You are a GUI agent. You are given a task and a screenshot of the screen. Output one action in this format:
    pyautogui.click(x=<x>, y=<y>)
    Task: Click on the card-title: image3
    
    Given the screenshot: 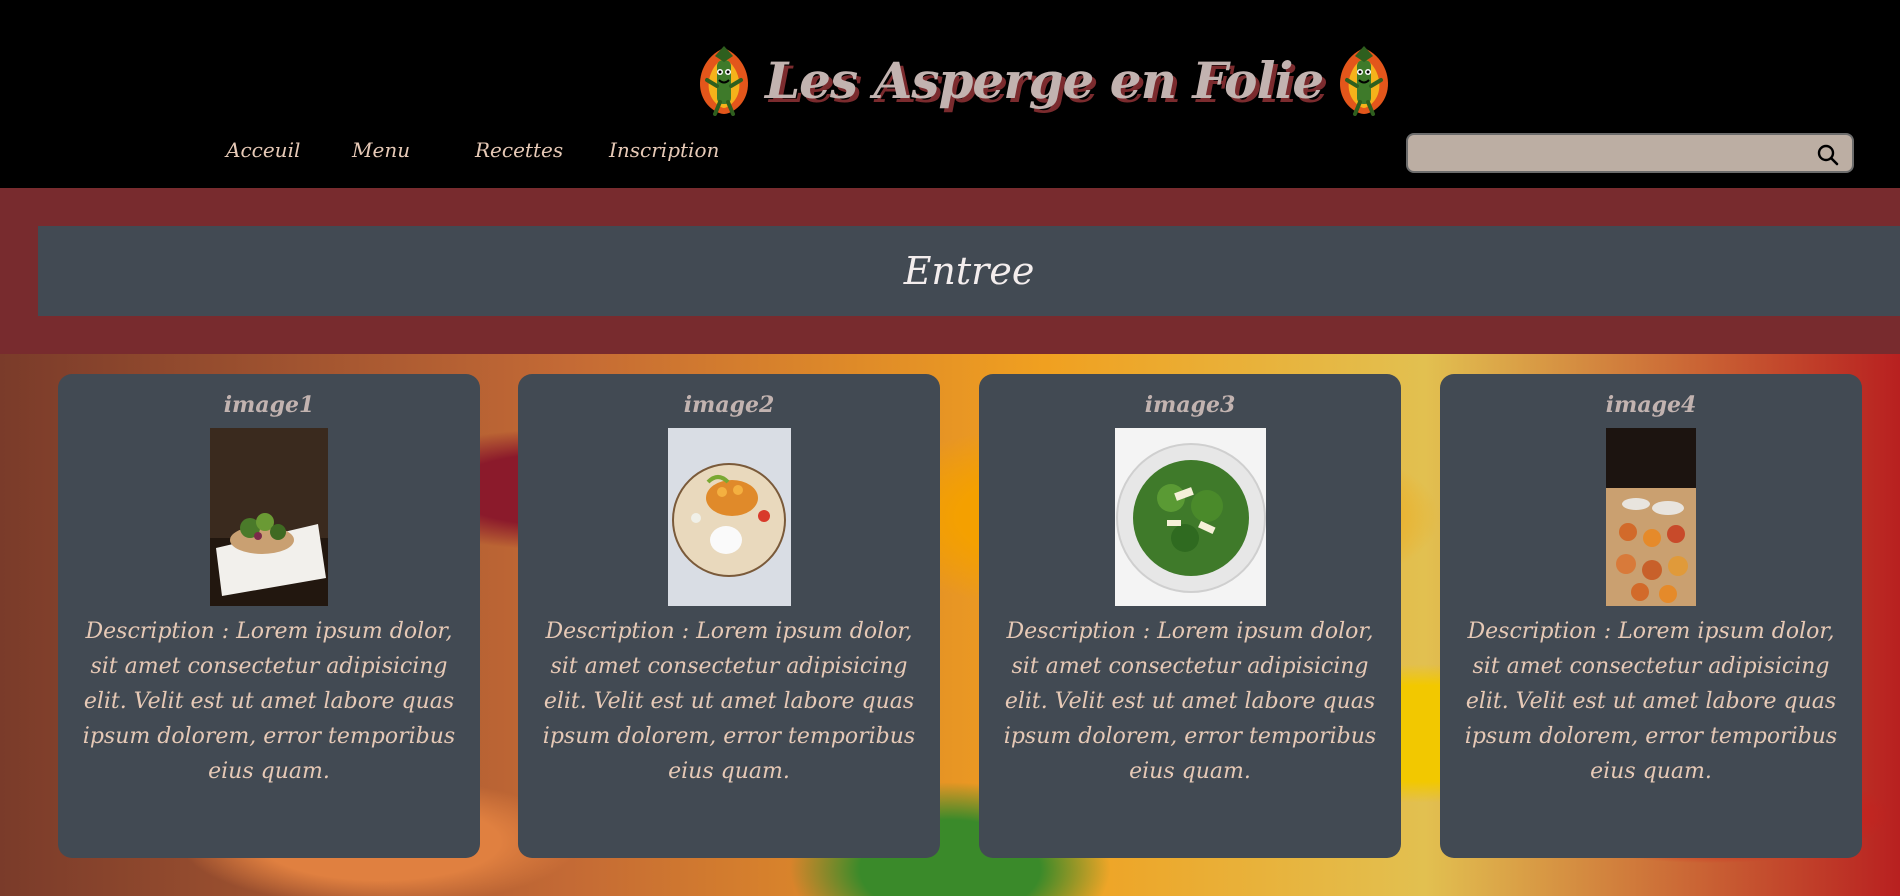 What is the action you would take?
    pyautogui.click(x=1190, y=405)
    